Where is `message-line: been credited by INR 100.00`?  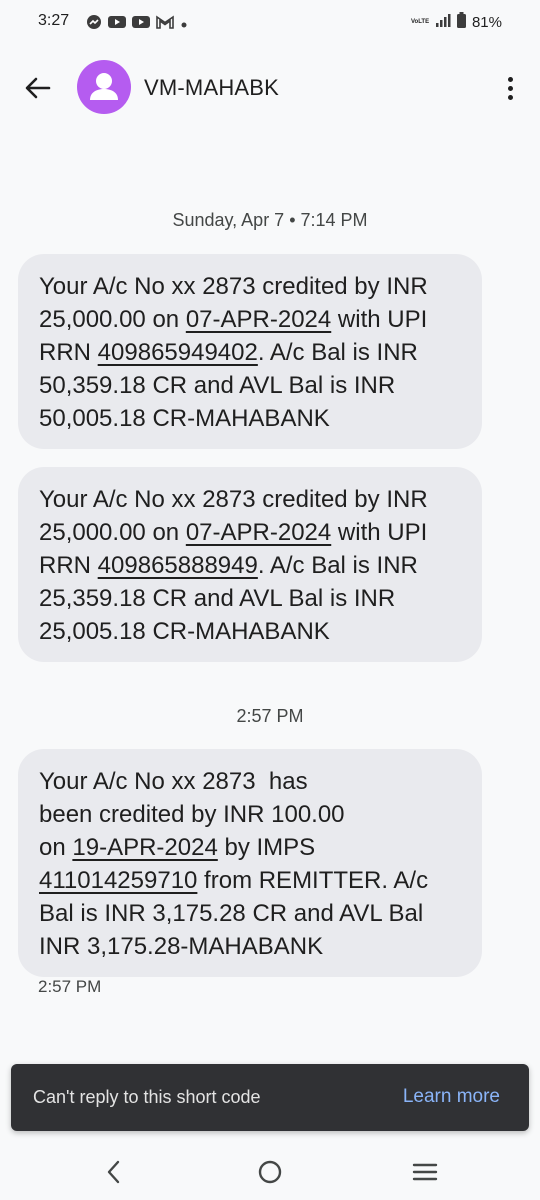 message-line: been credited by INR 100.00 is located at coordinates (192, 814).